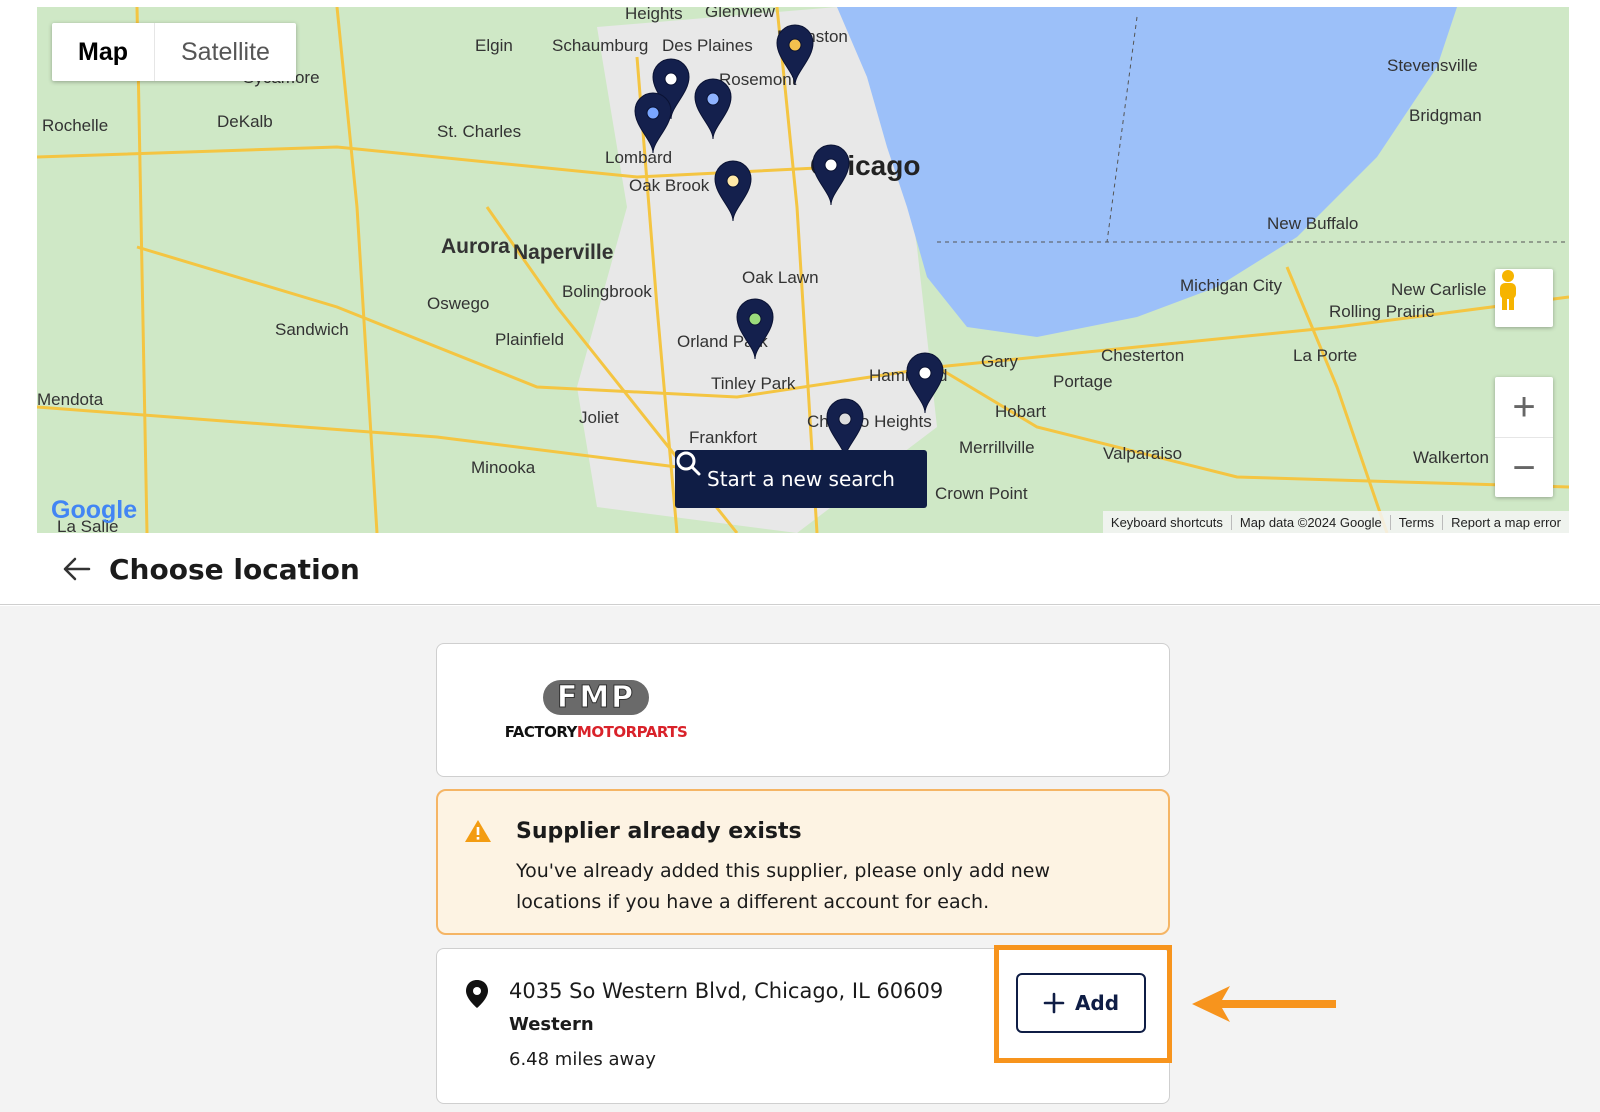 This screenshot has height=1112, width=1600. I want to click on map-label-portage: Portage, so click(1083, 381).